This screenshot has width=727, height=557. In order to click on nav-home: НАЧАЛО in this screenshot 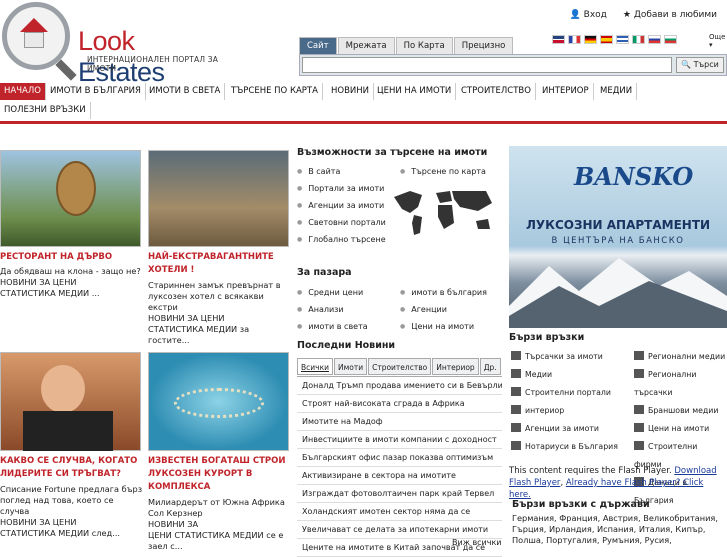, I will do `click(23, 91)`.